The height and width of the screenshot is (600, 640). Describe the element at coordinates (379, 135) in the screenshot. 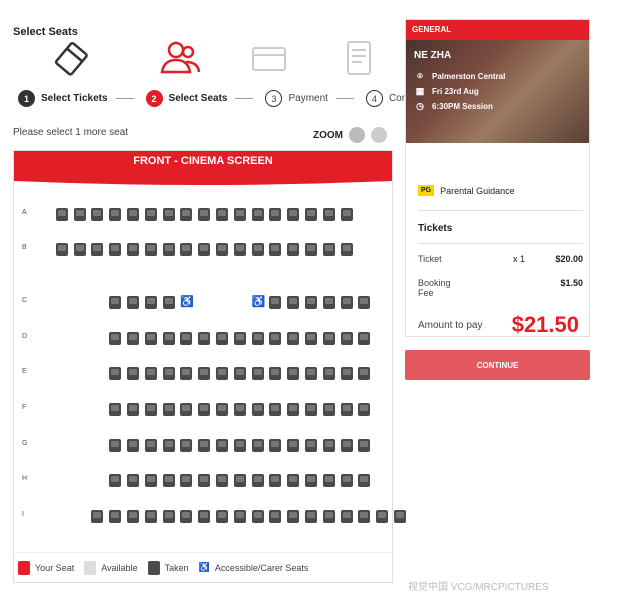

I see `zoom-in-button` at that location.